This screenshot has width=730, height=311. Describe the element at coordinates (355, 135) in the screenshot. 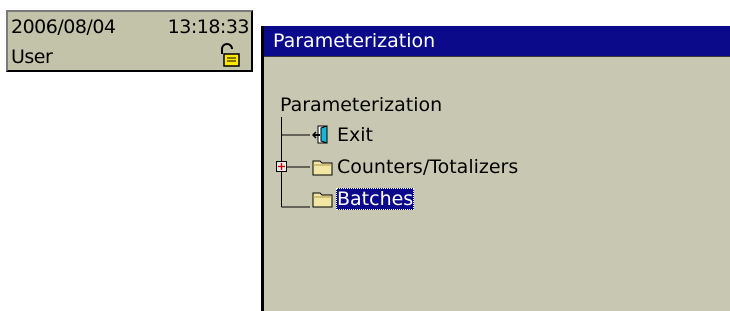

I see `tree-item-label: Exit` at that location.